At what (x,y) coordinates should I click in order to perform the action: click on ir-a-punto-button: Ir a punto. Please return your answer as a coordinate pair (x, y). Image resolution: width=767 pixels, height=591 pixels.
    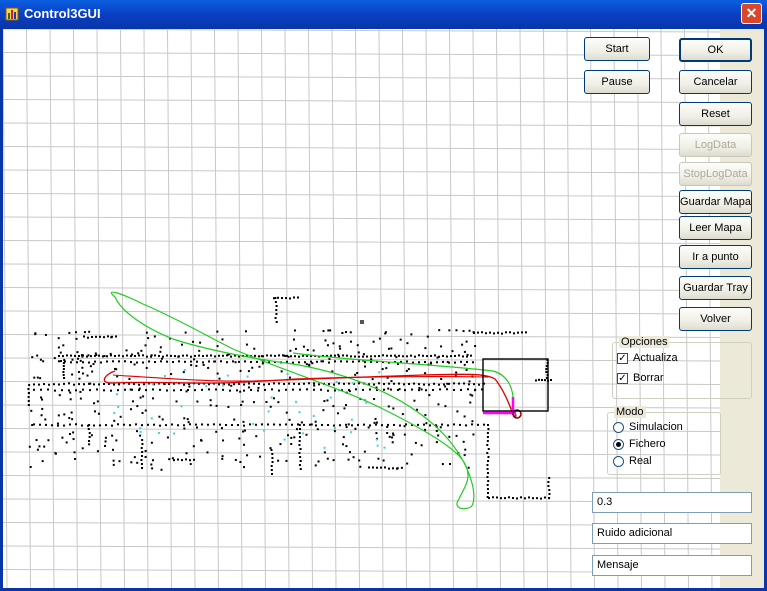
    Looking at the image, I should click on (715, 257).